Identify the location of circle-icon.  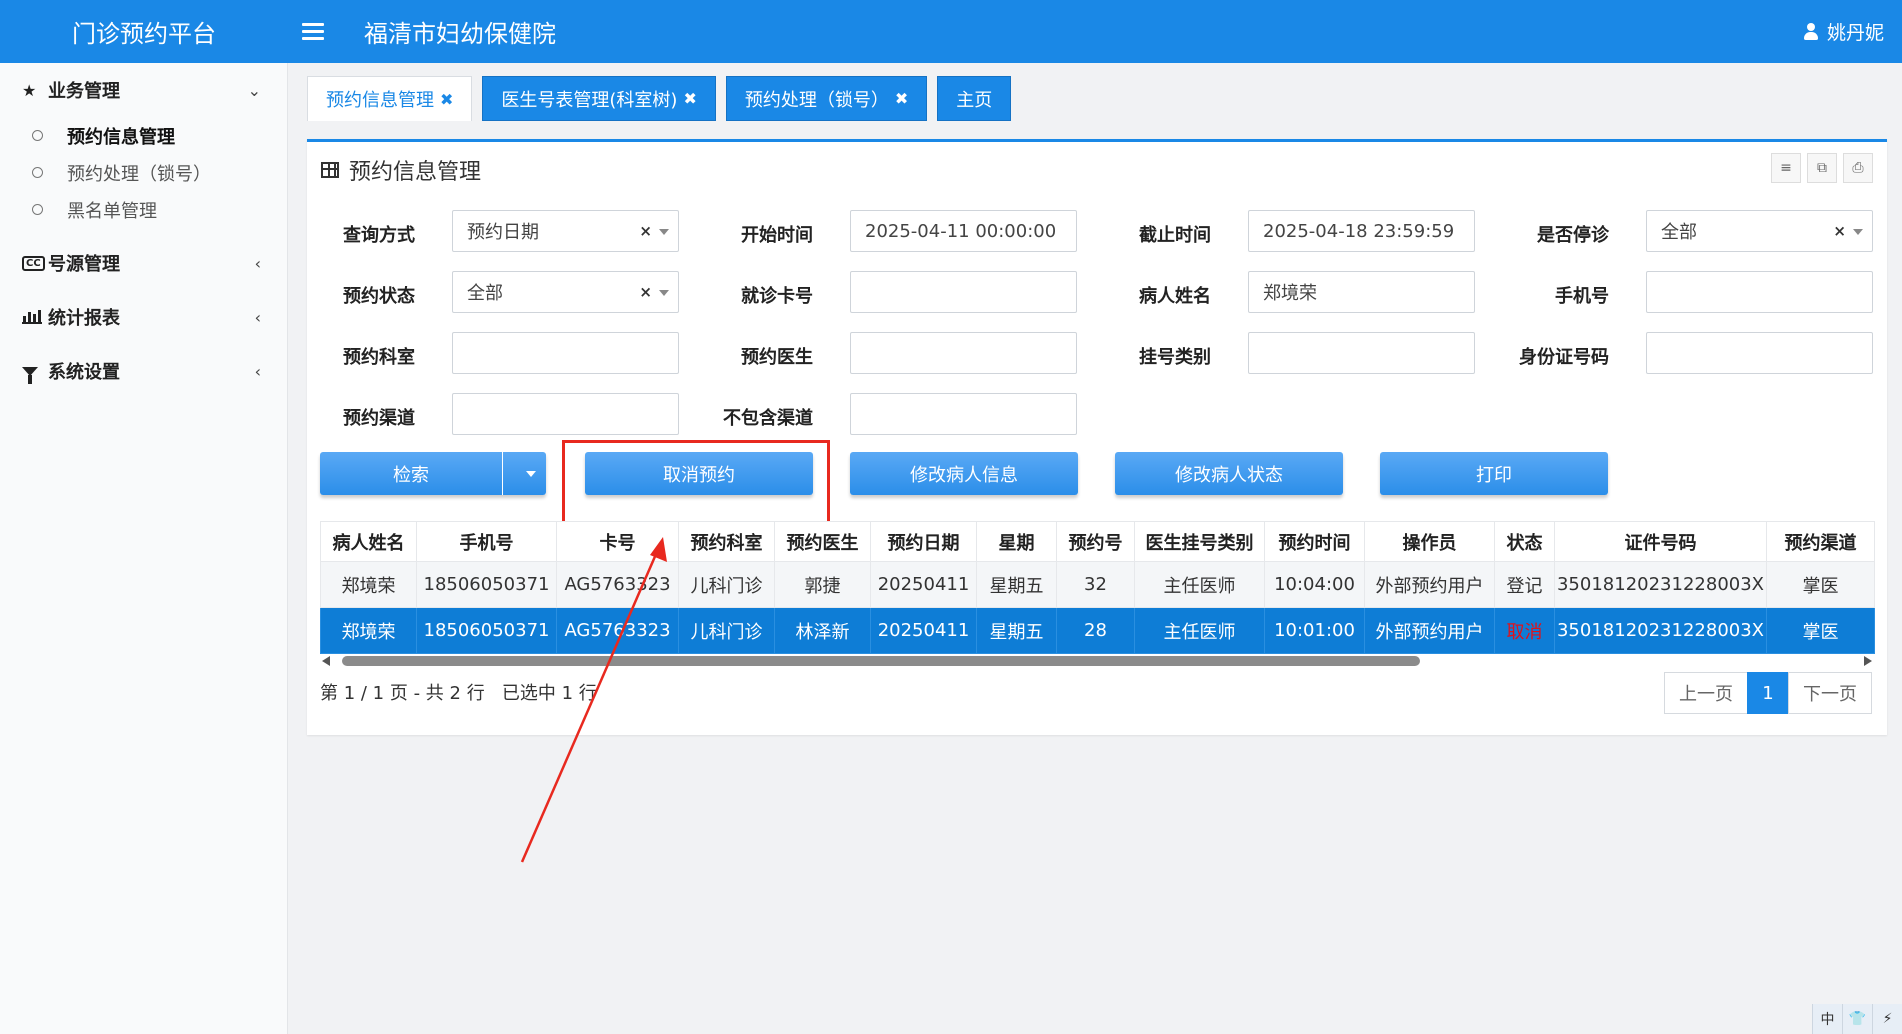
(37, 172).